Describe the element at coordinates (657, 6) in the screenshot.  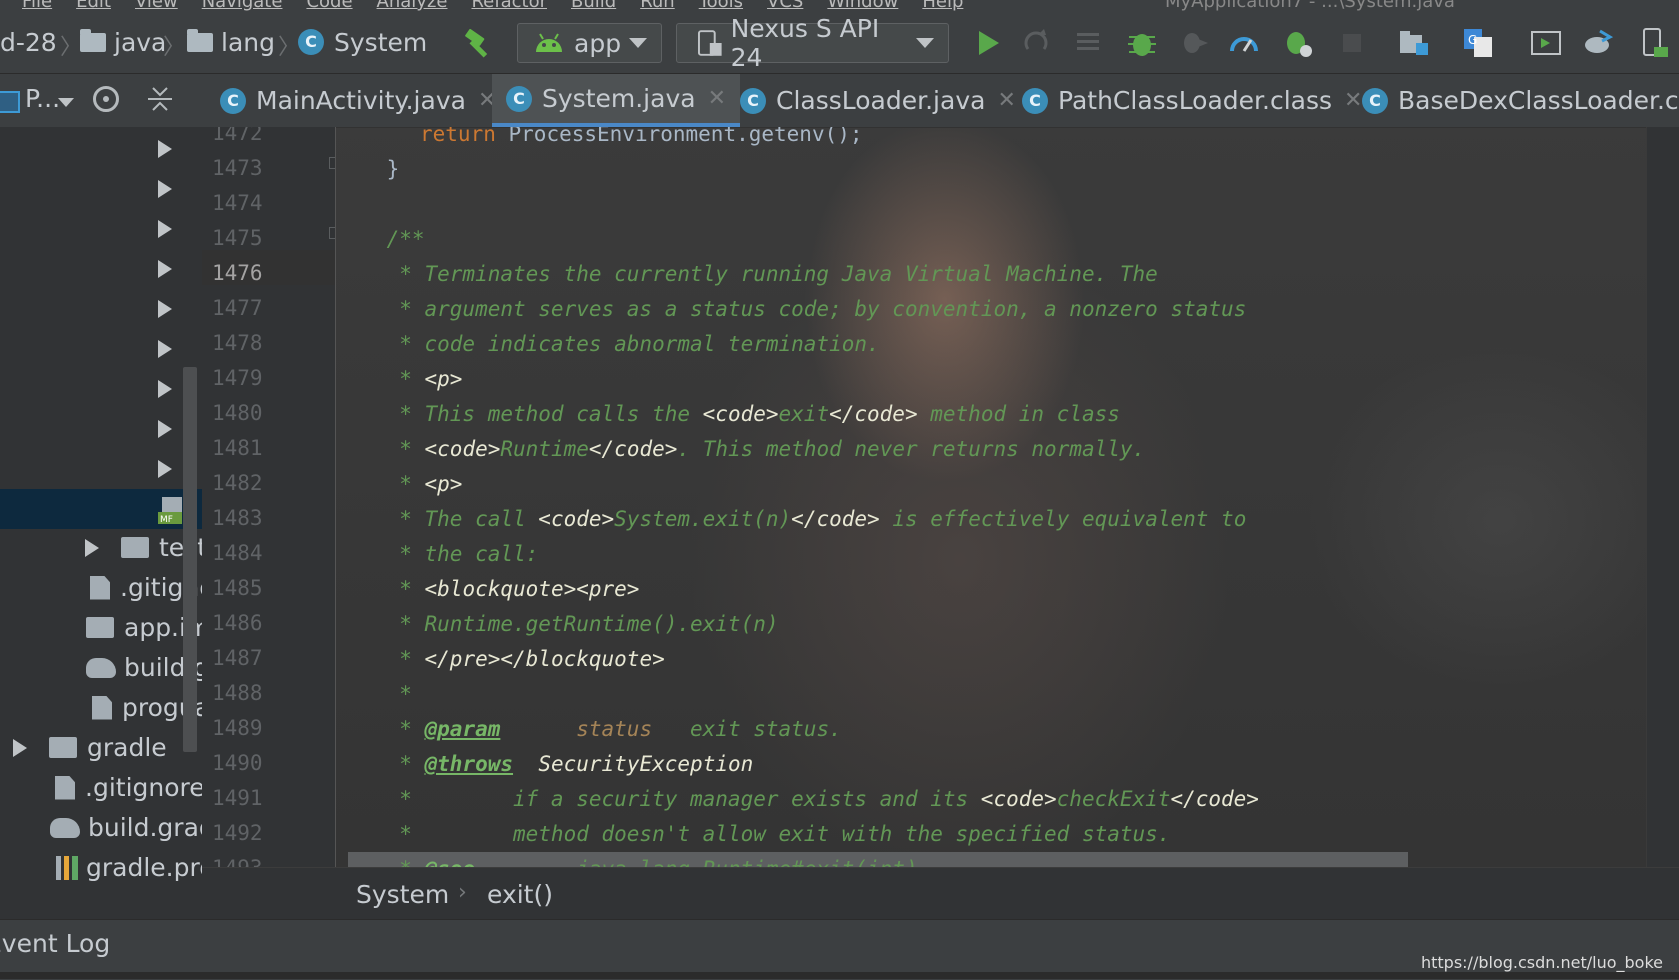
I see `menu-item-run: Run` at that location.